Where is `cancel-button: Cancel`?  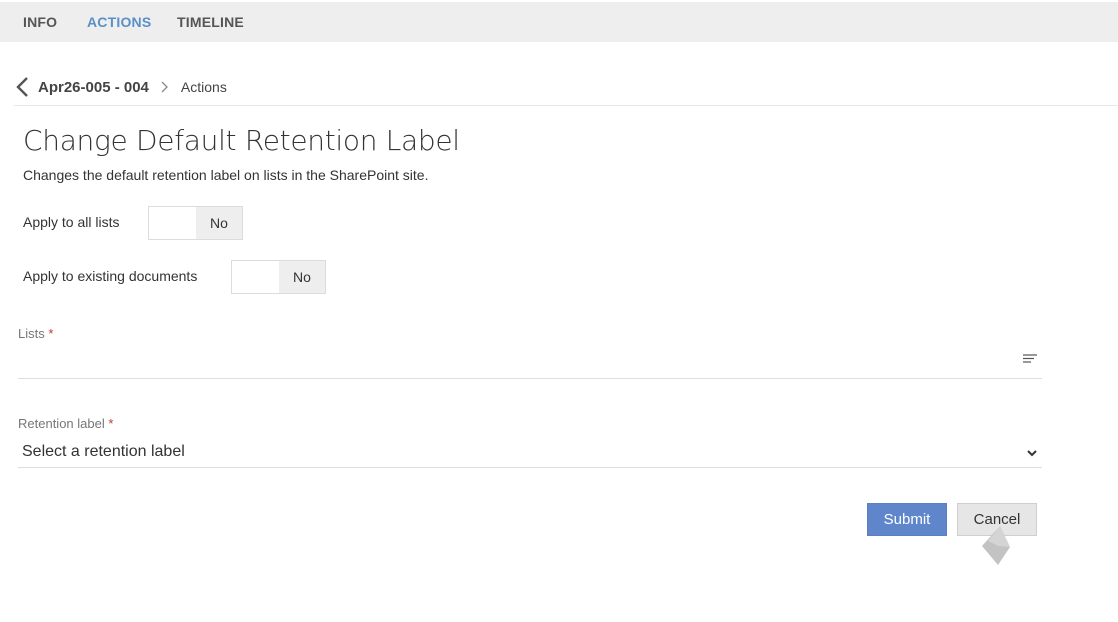 cancel-button: Cancel is located at coordinates (997, 519).